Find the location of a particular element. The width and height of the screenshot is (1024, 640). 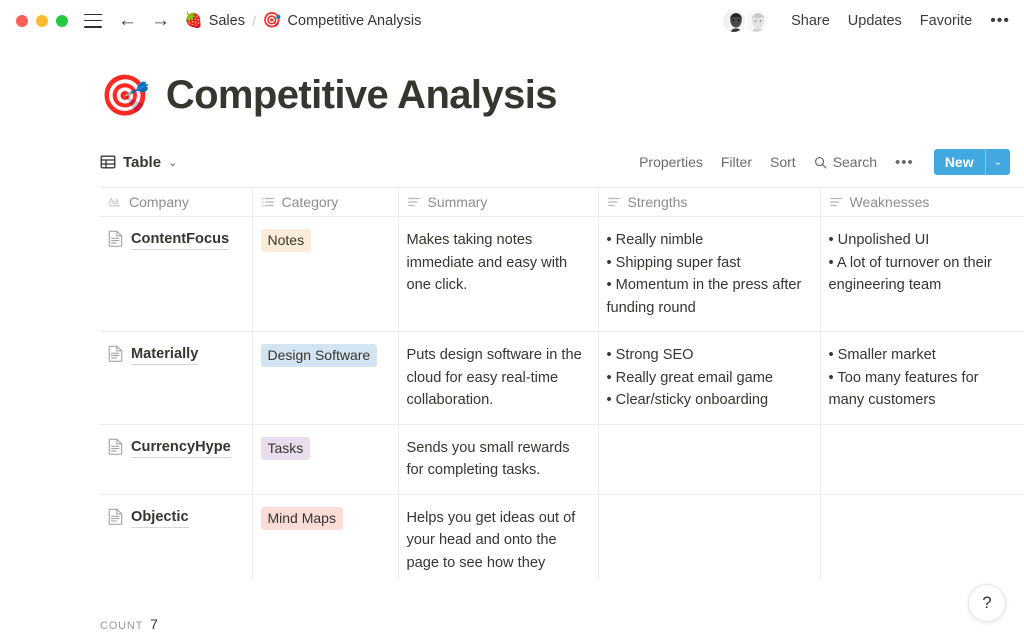

cell-company: CurrencyHype is located at coordinates (176, 459).